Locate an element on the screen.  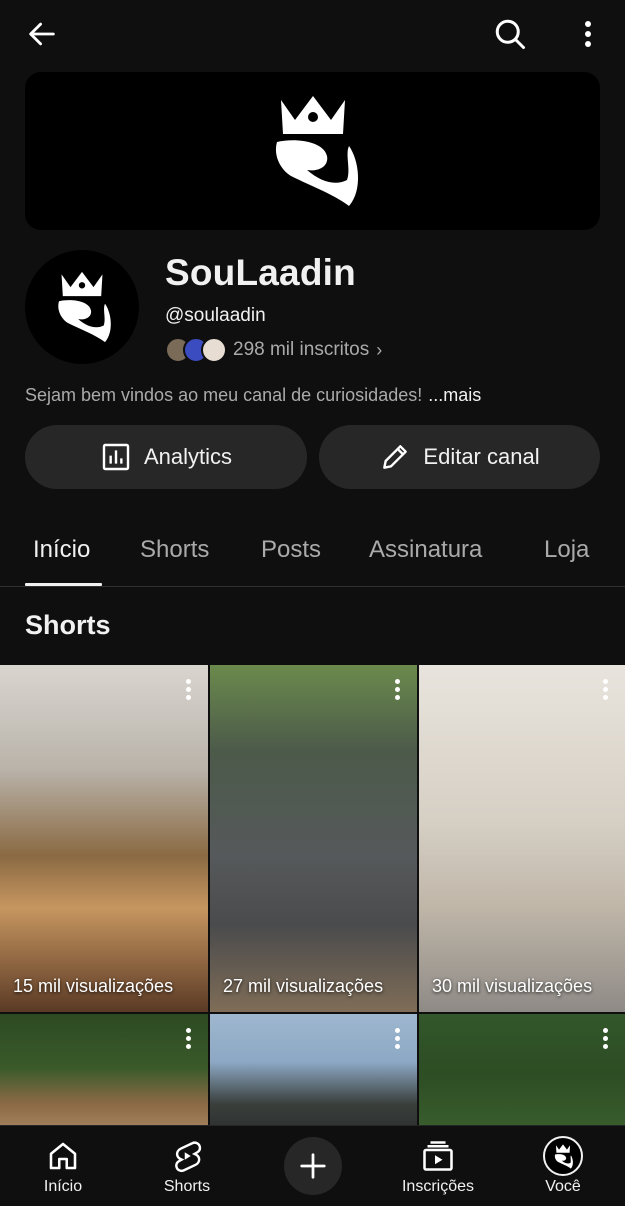
shorts-icon is located at coordinates (187, 1156).